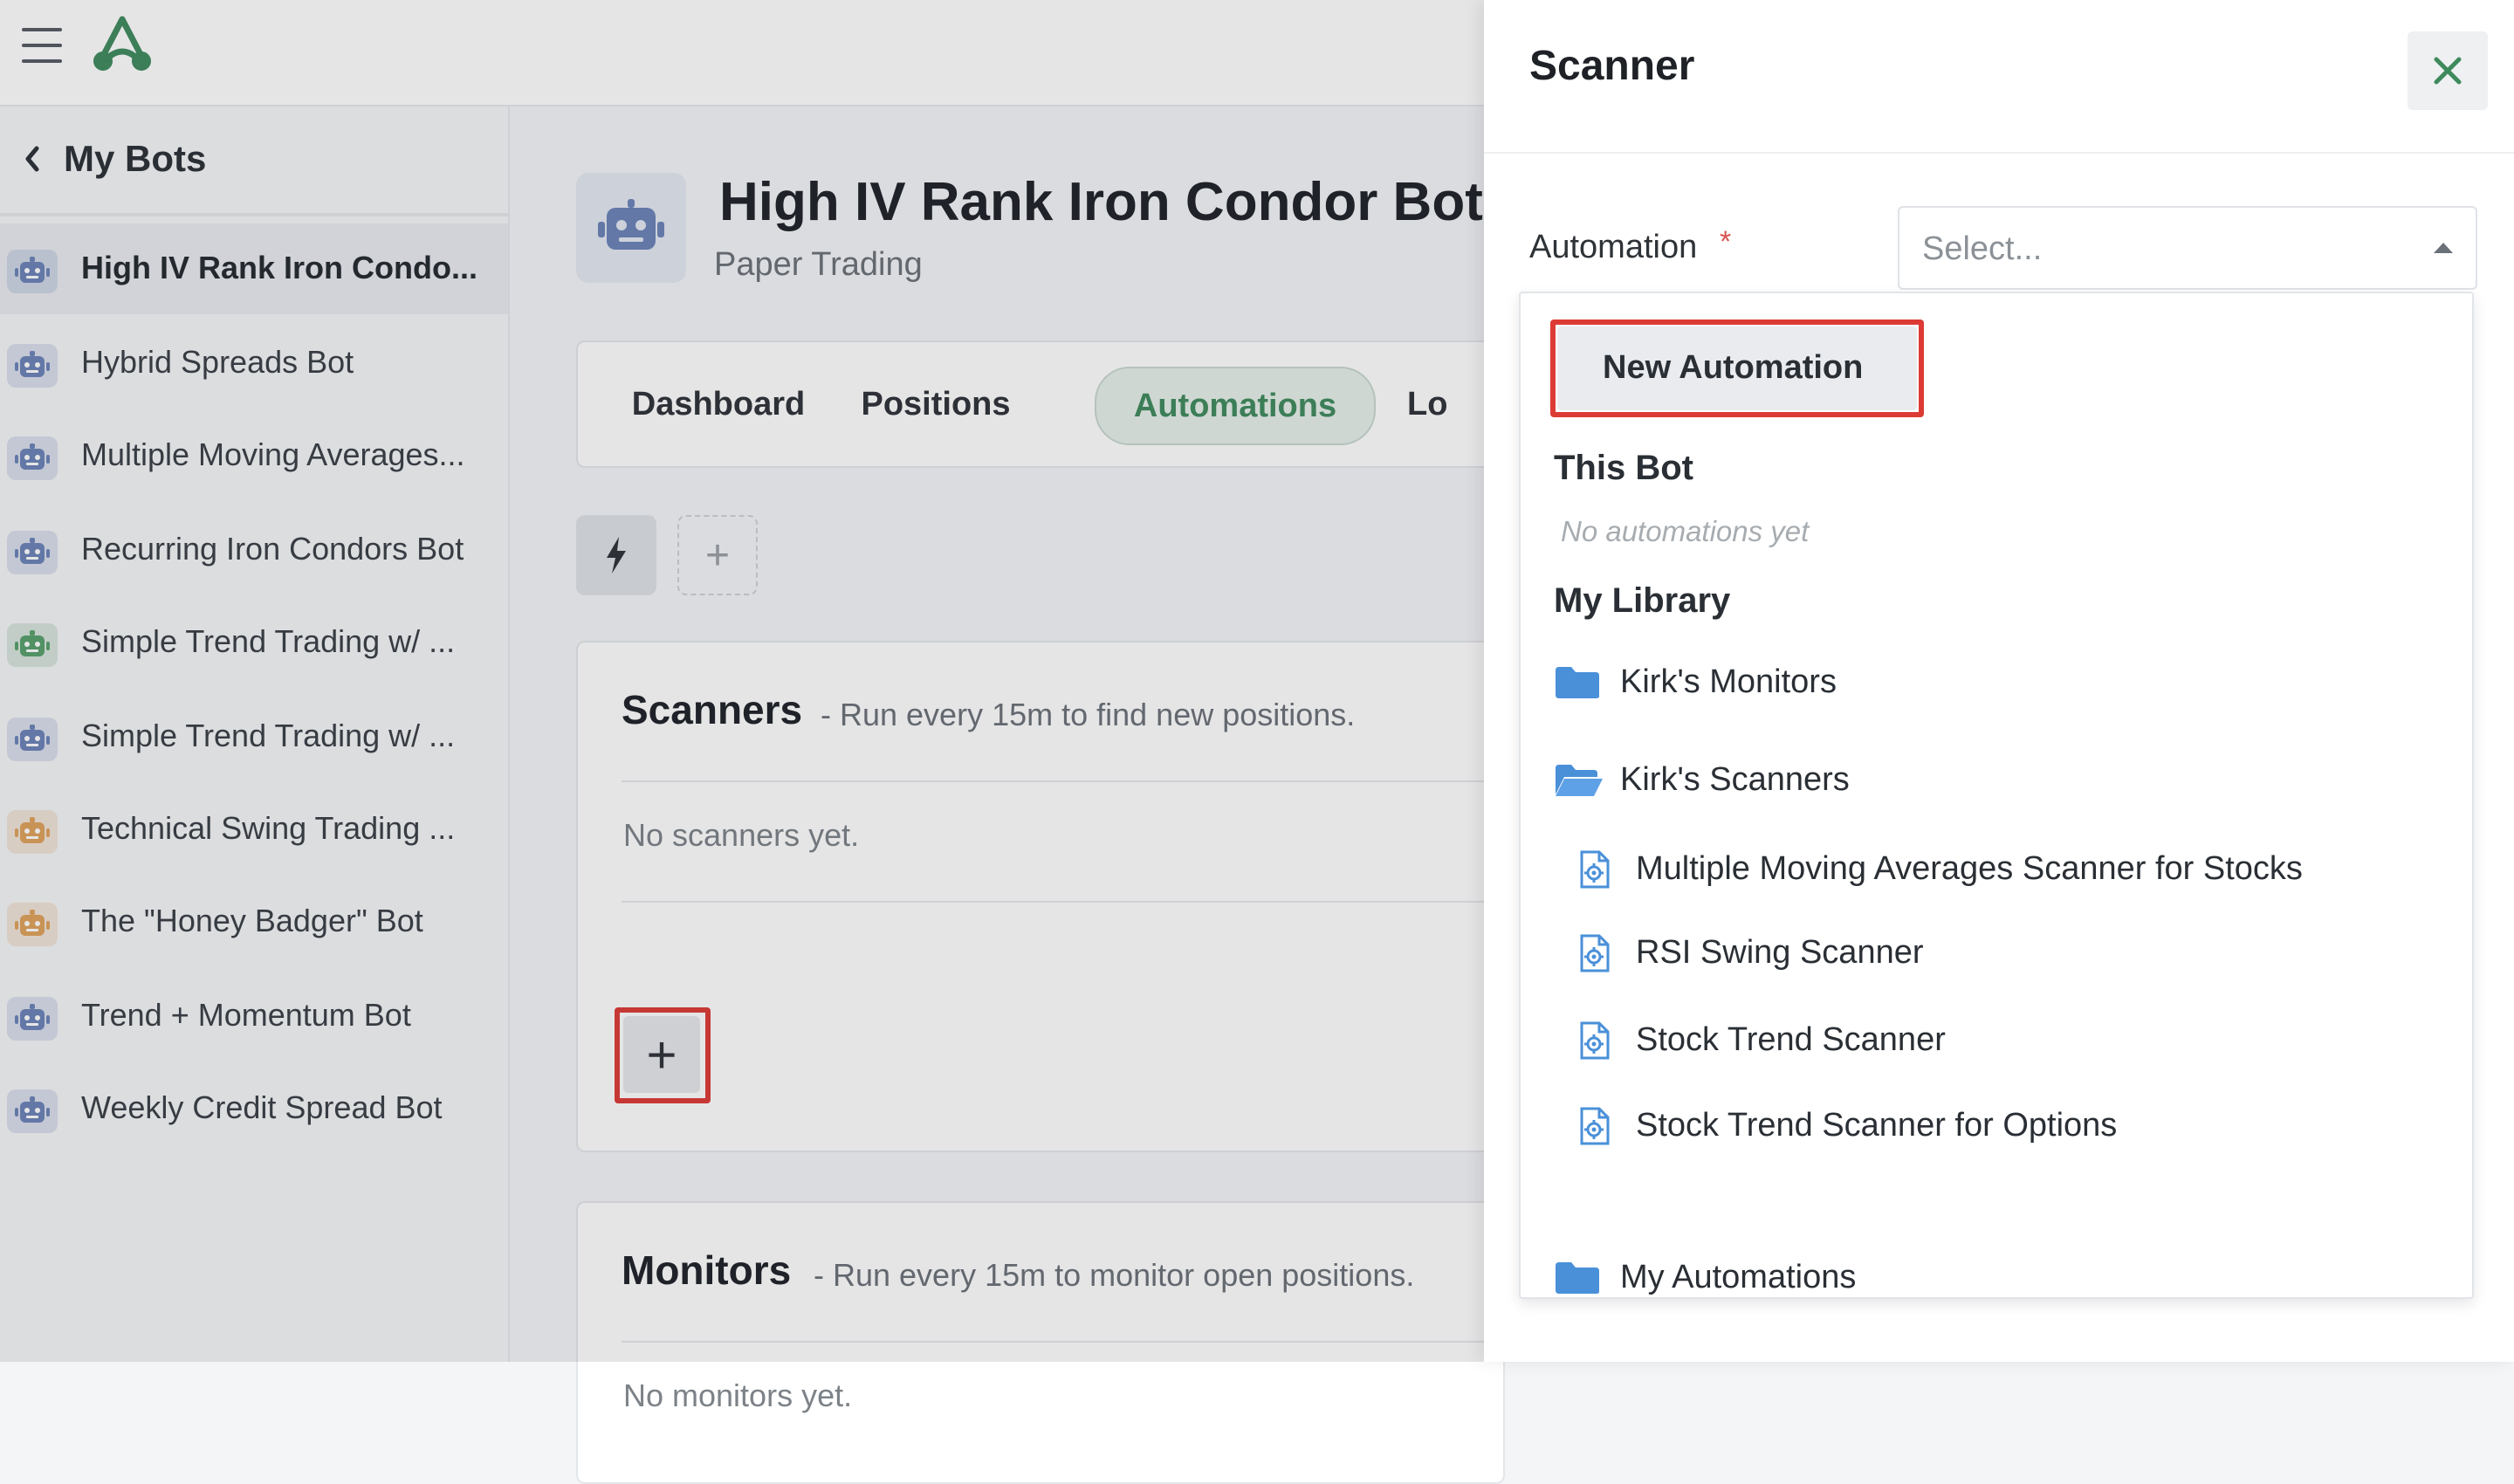 The height and width of the screenshot is (1484, 2514). I want to click on sidebar-divider, so click(254, 215).